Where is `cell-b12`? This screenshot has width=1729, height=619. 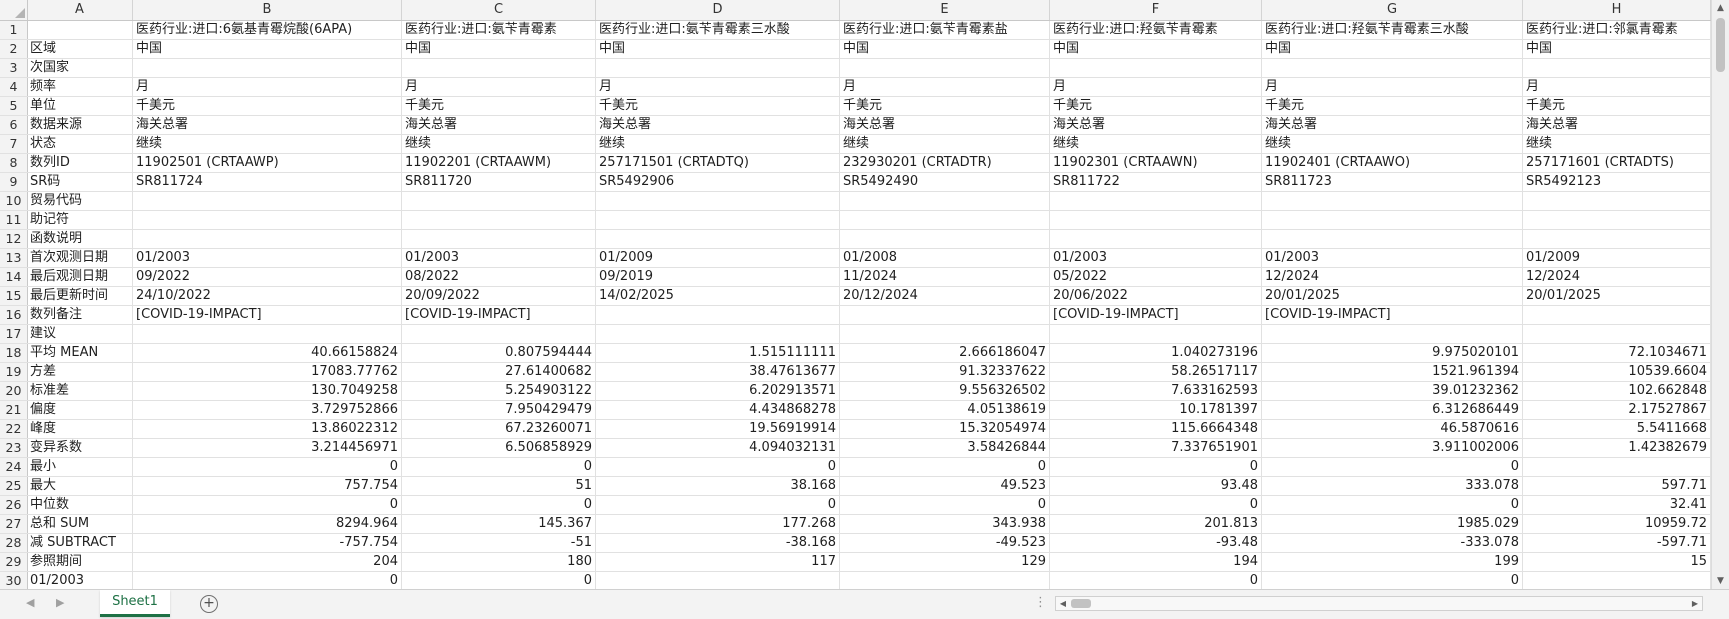 cell-b12 is located at coordinates (267, 239).